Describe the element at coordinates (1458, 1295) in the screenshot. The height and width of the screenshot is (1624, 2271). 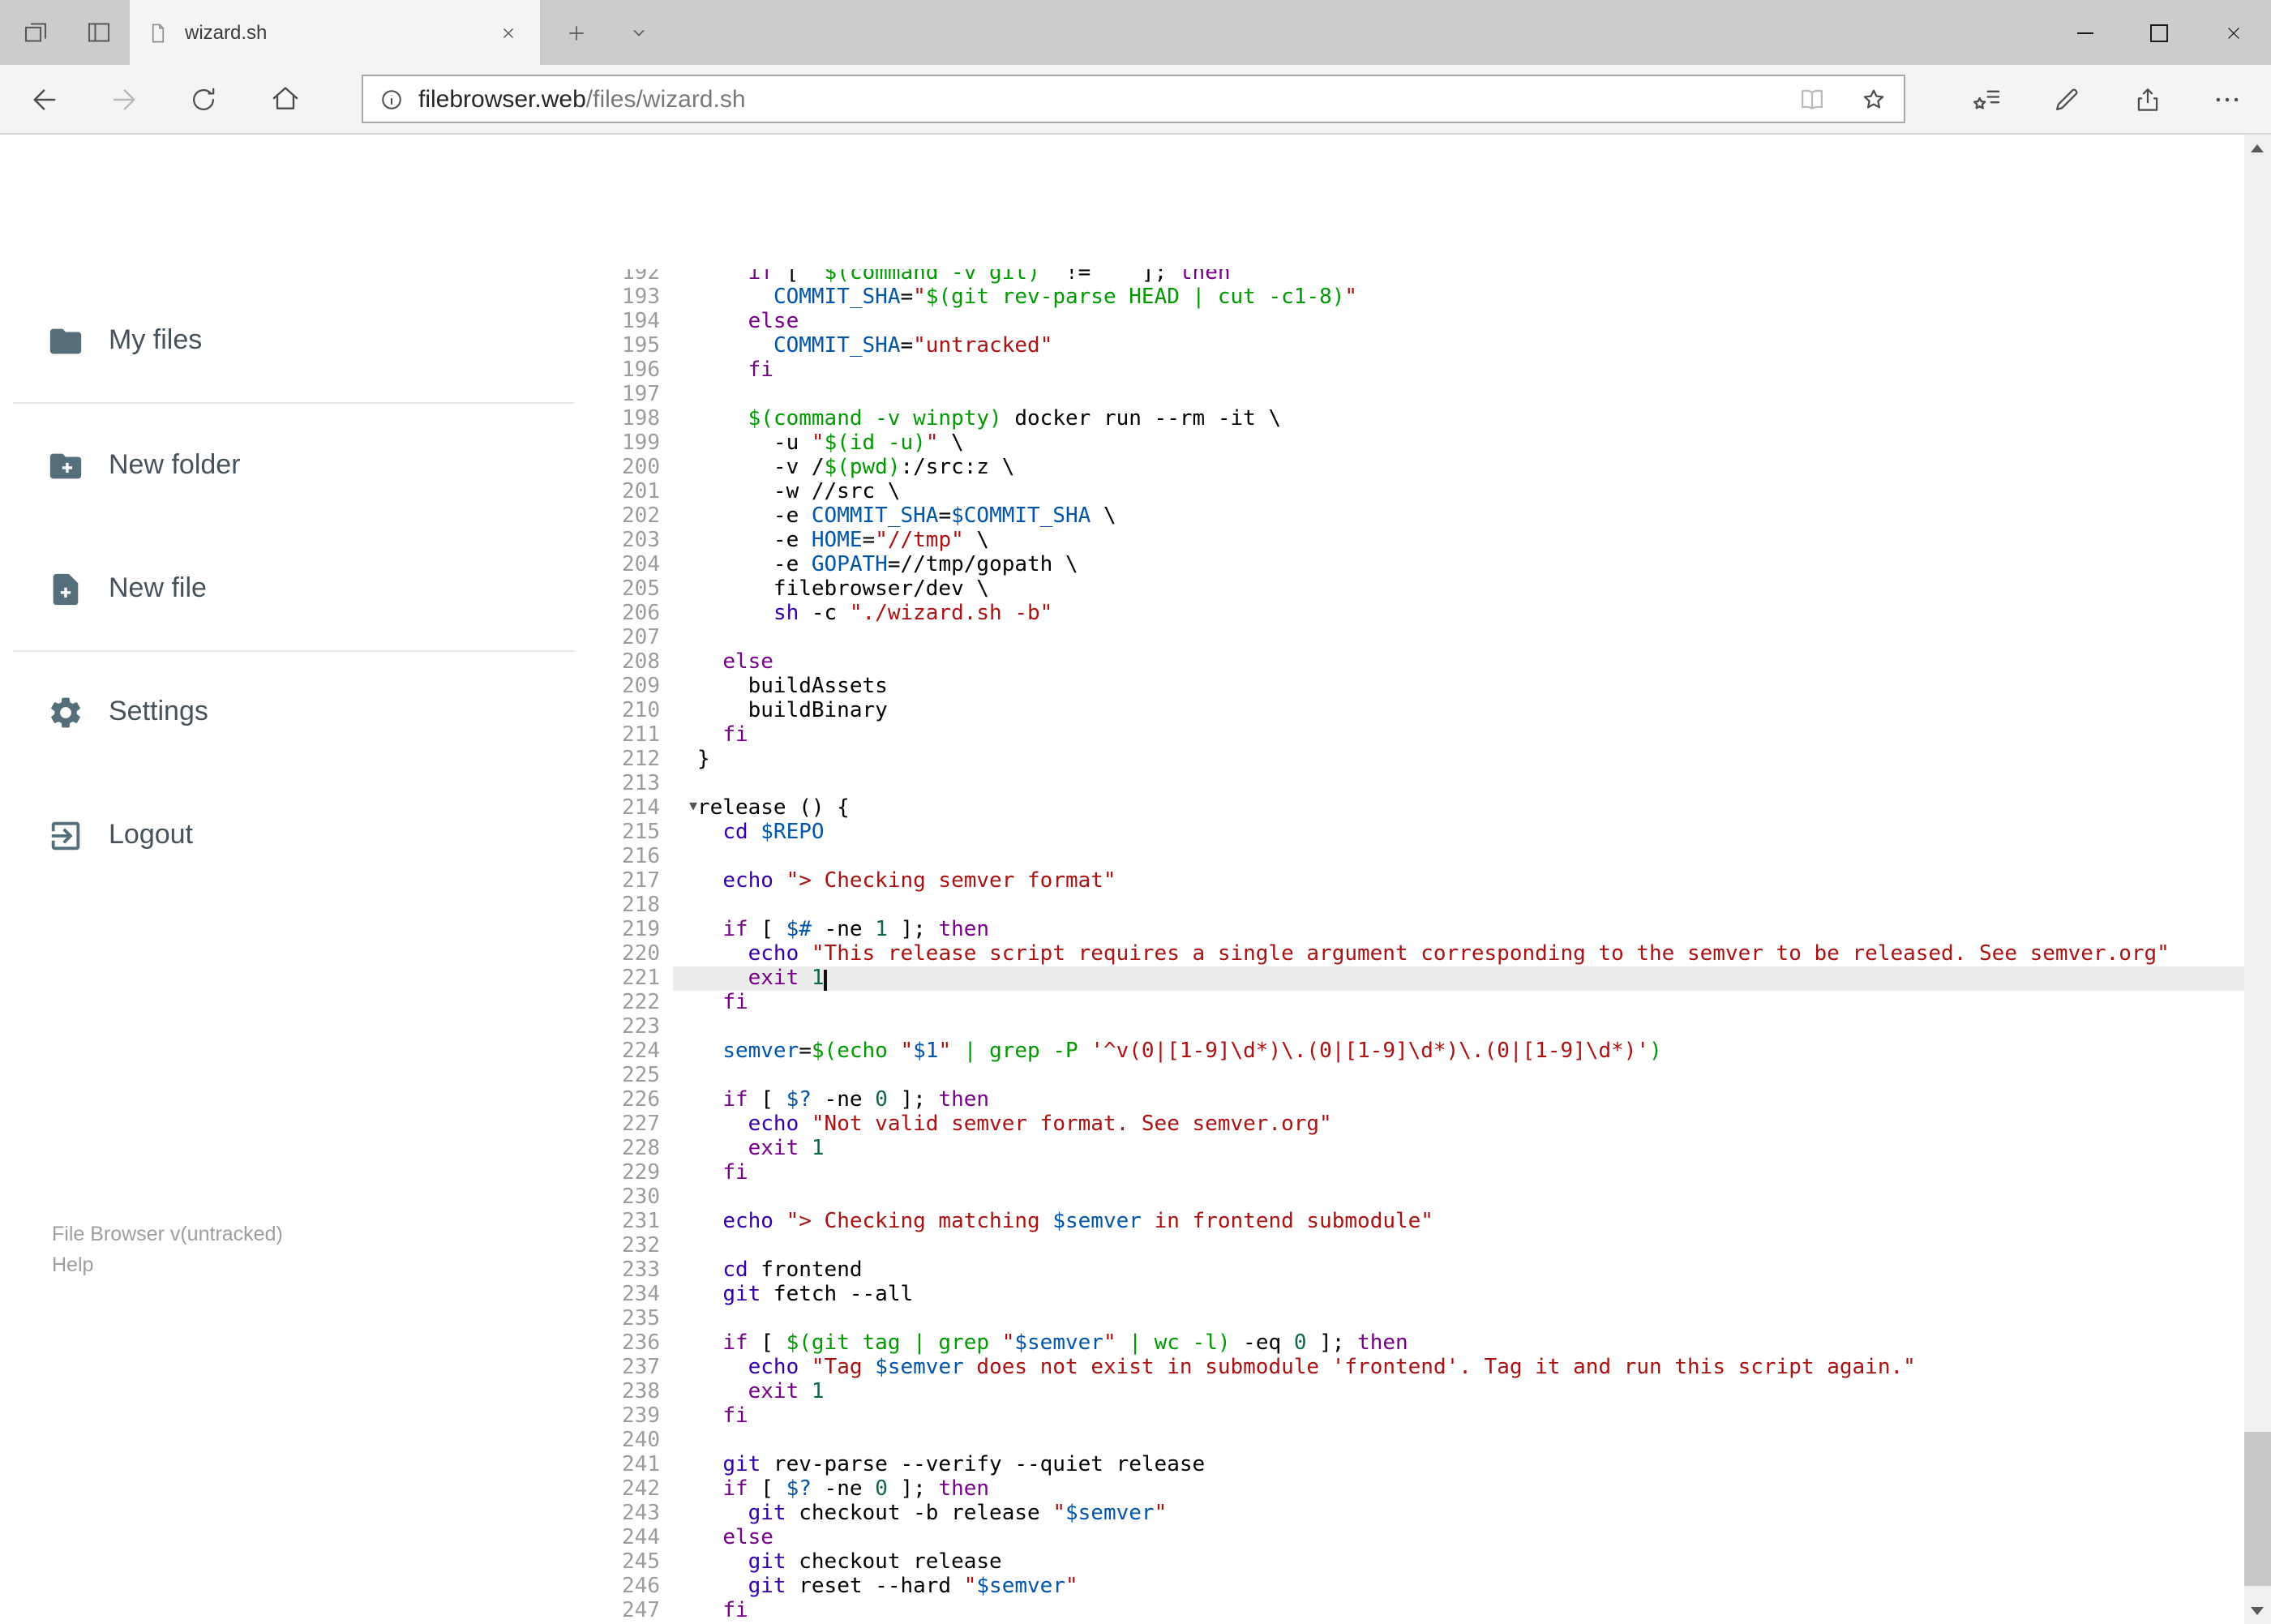
I see `code-text: git fetch --all` at that location.